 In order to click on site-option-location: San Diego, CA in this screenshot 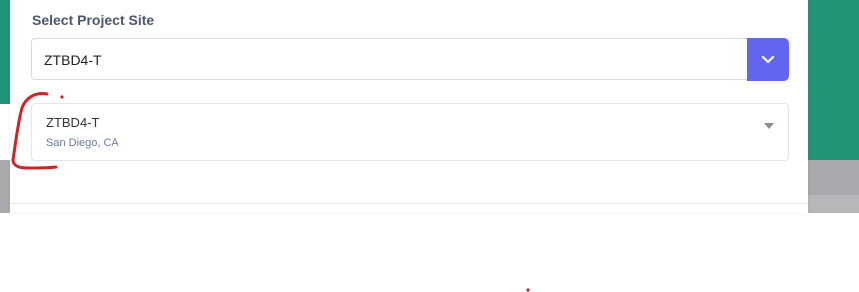, I will do `click(82, 143)`.